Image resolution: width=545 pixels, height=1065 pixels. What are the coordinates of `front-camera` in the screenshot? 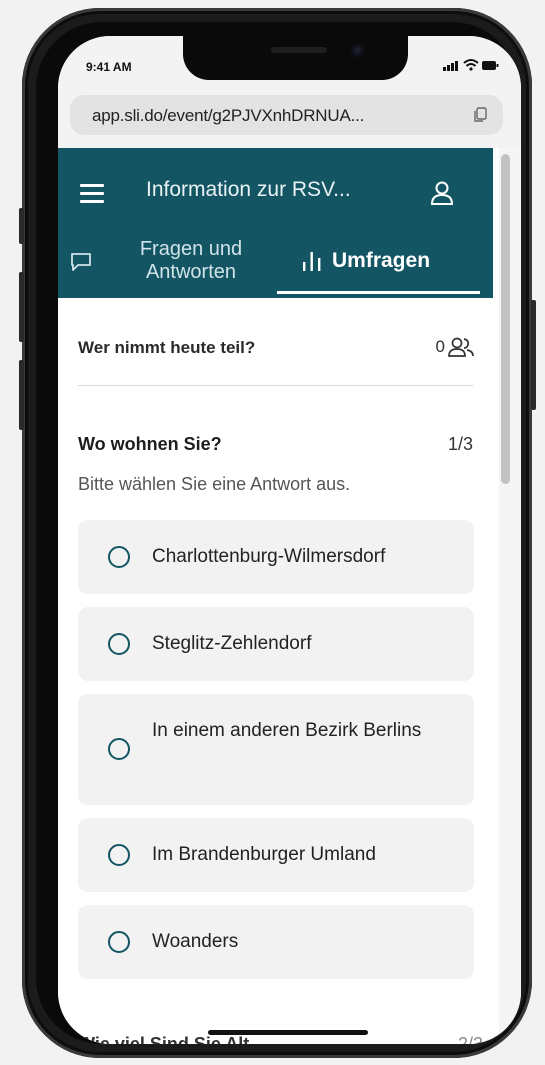 It's located at (357, 50).